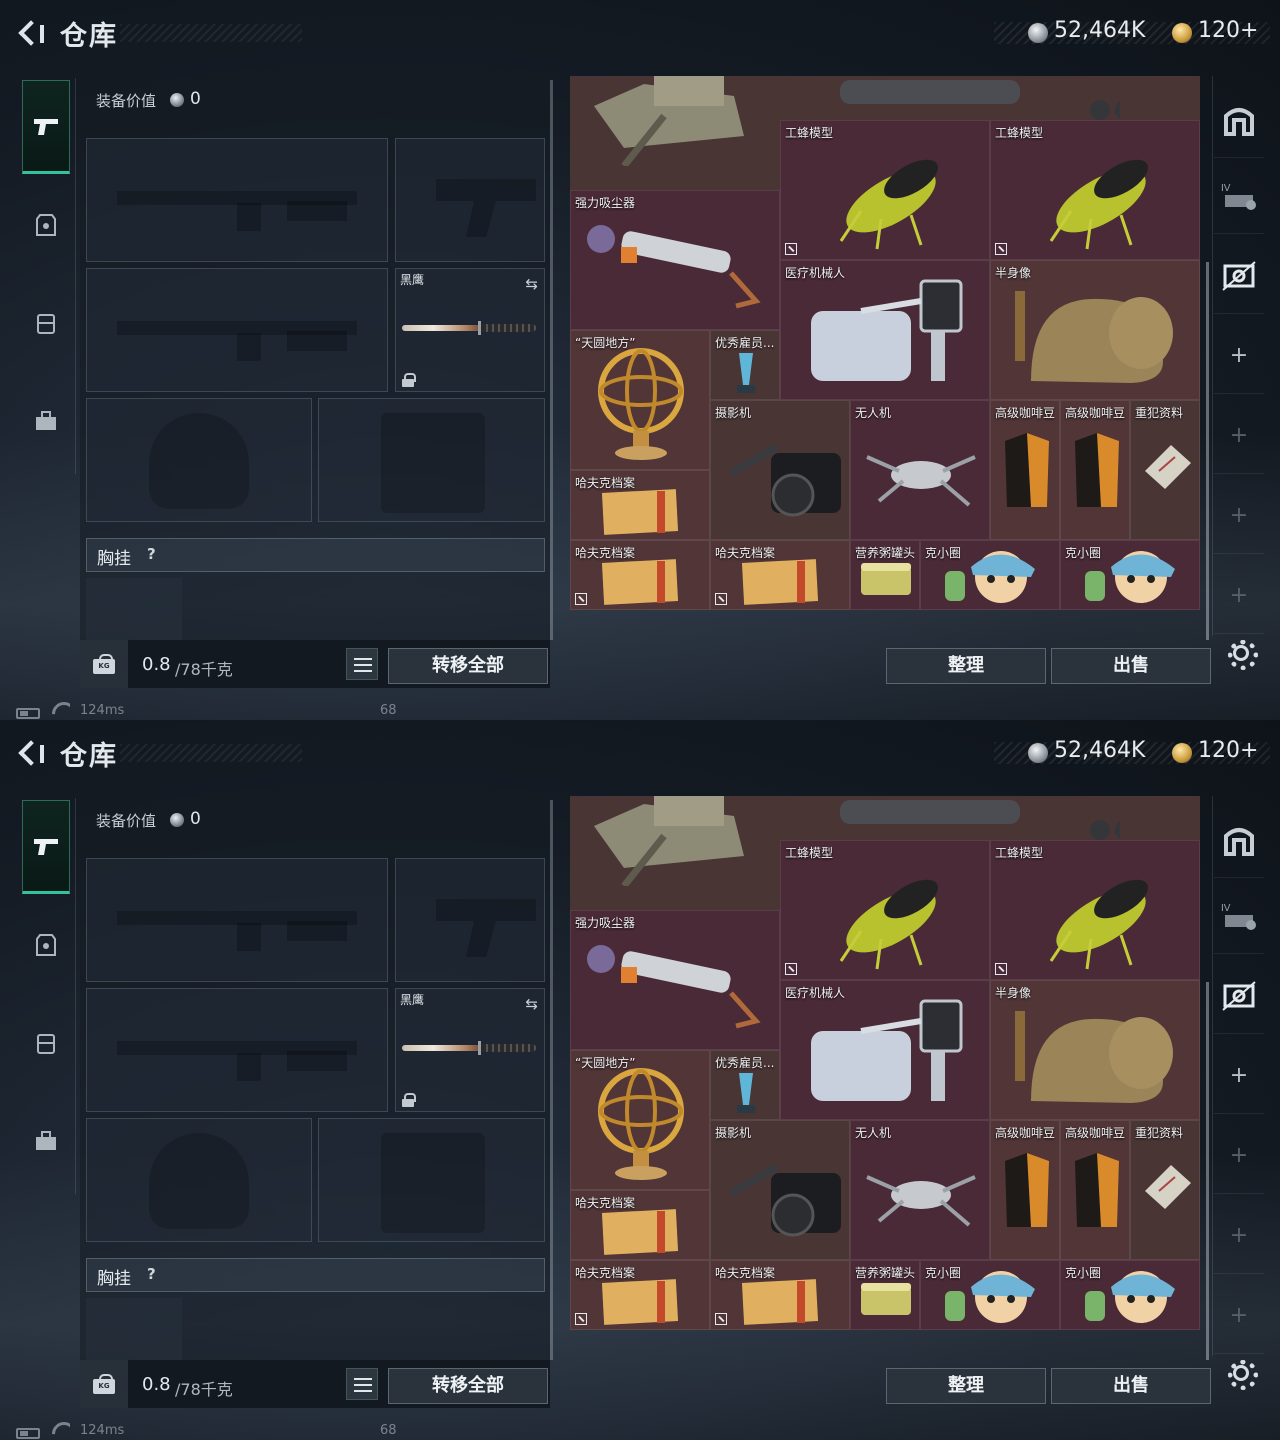  Describe the element at coordinates (885, 330) in the screenshot. I see `stash-item: 医疗机械人` at that location.